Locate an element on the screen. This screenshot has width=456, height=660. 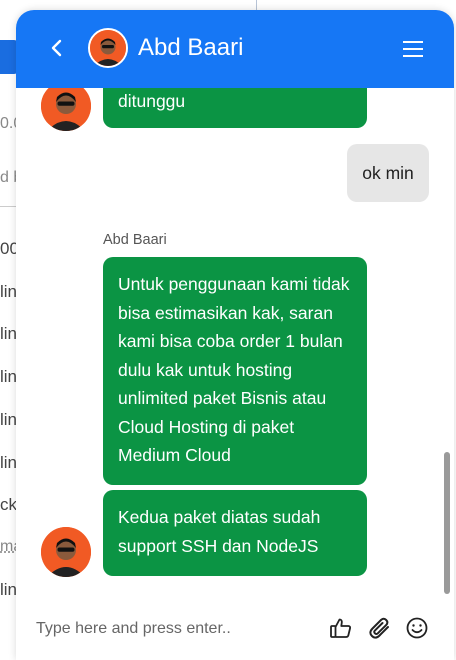
message-scrollbar is located at coordinates (447, 523).